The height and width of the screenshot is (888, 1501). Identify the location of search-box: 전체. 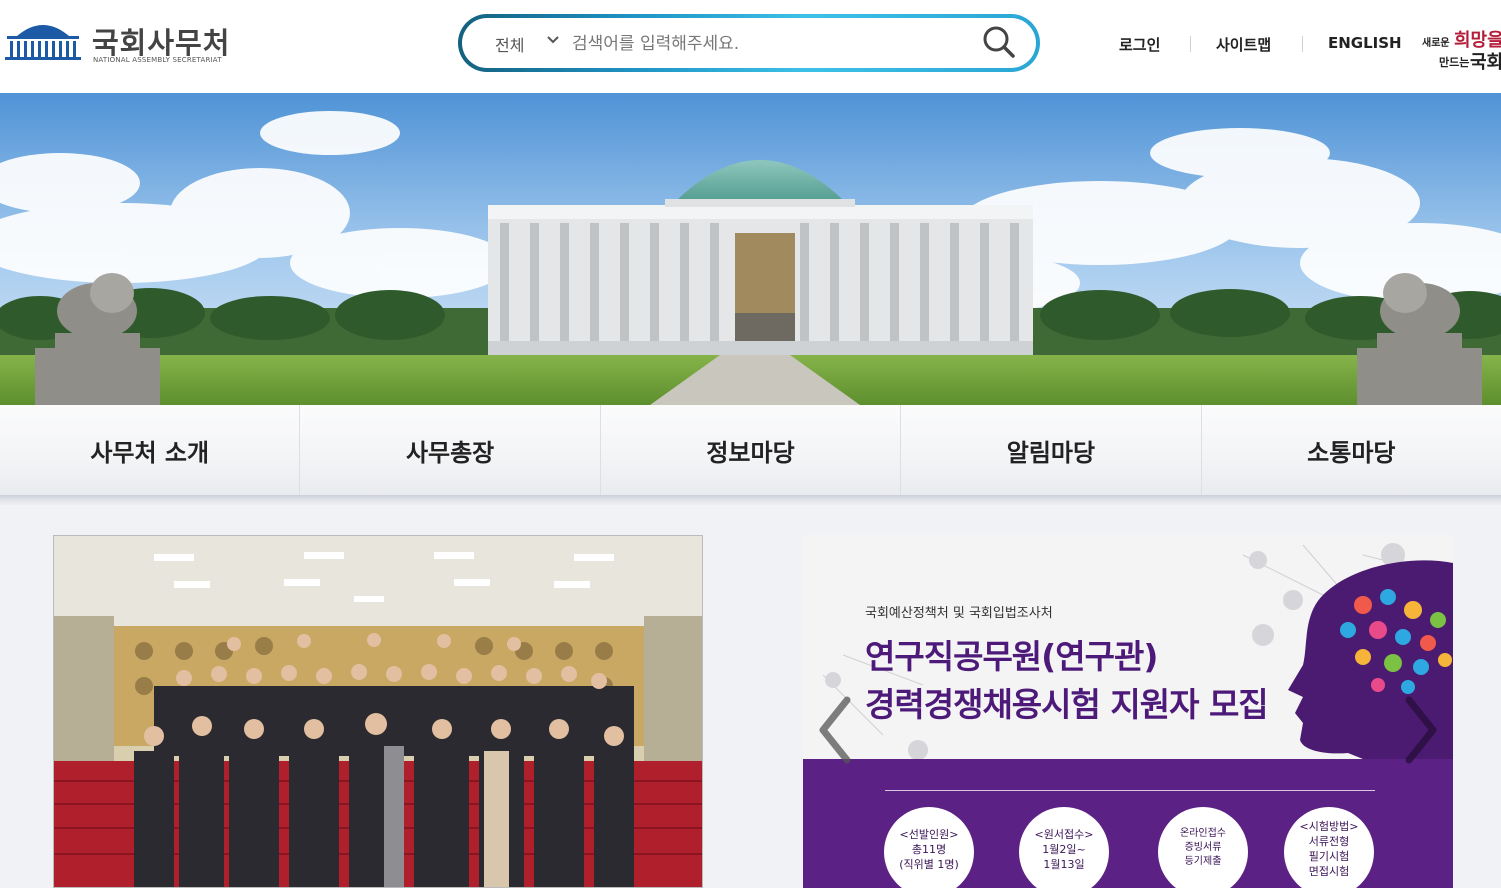
(749, 43).